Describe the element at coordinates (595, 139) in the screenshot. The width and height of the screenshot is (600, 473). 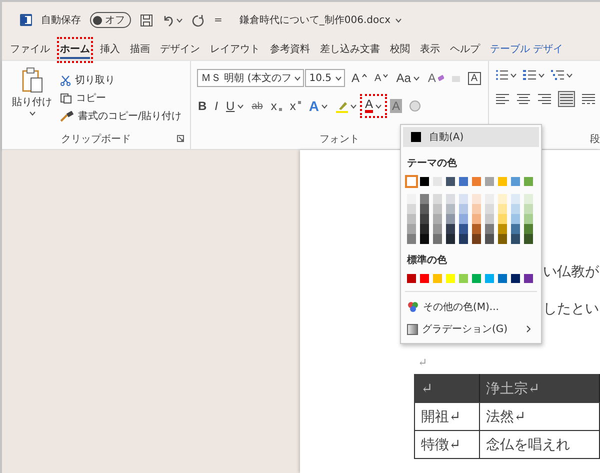
I see `group-label: 段` at that location.